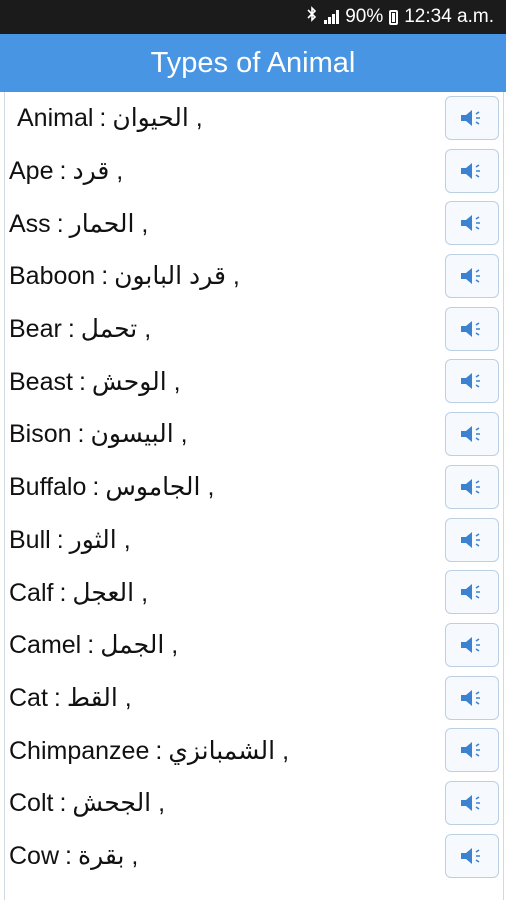 The width and height of the screenshot is (506, 900). I want to click on list-item: Bull: الثور ,, so click(254, 540).